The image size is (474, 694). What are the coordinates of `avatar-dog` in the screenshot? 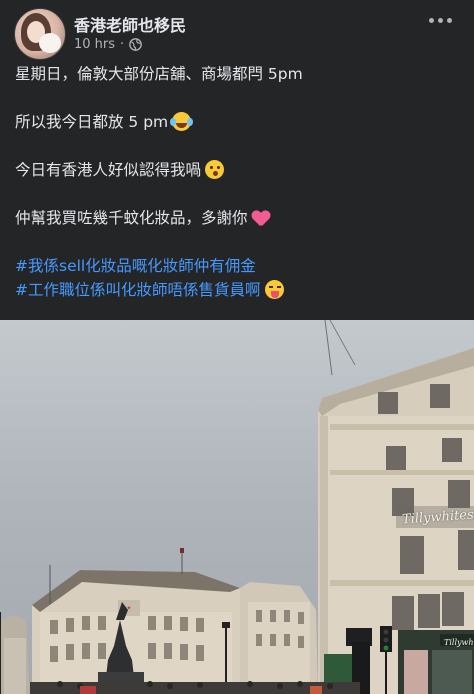 It's located at (50, 43).